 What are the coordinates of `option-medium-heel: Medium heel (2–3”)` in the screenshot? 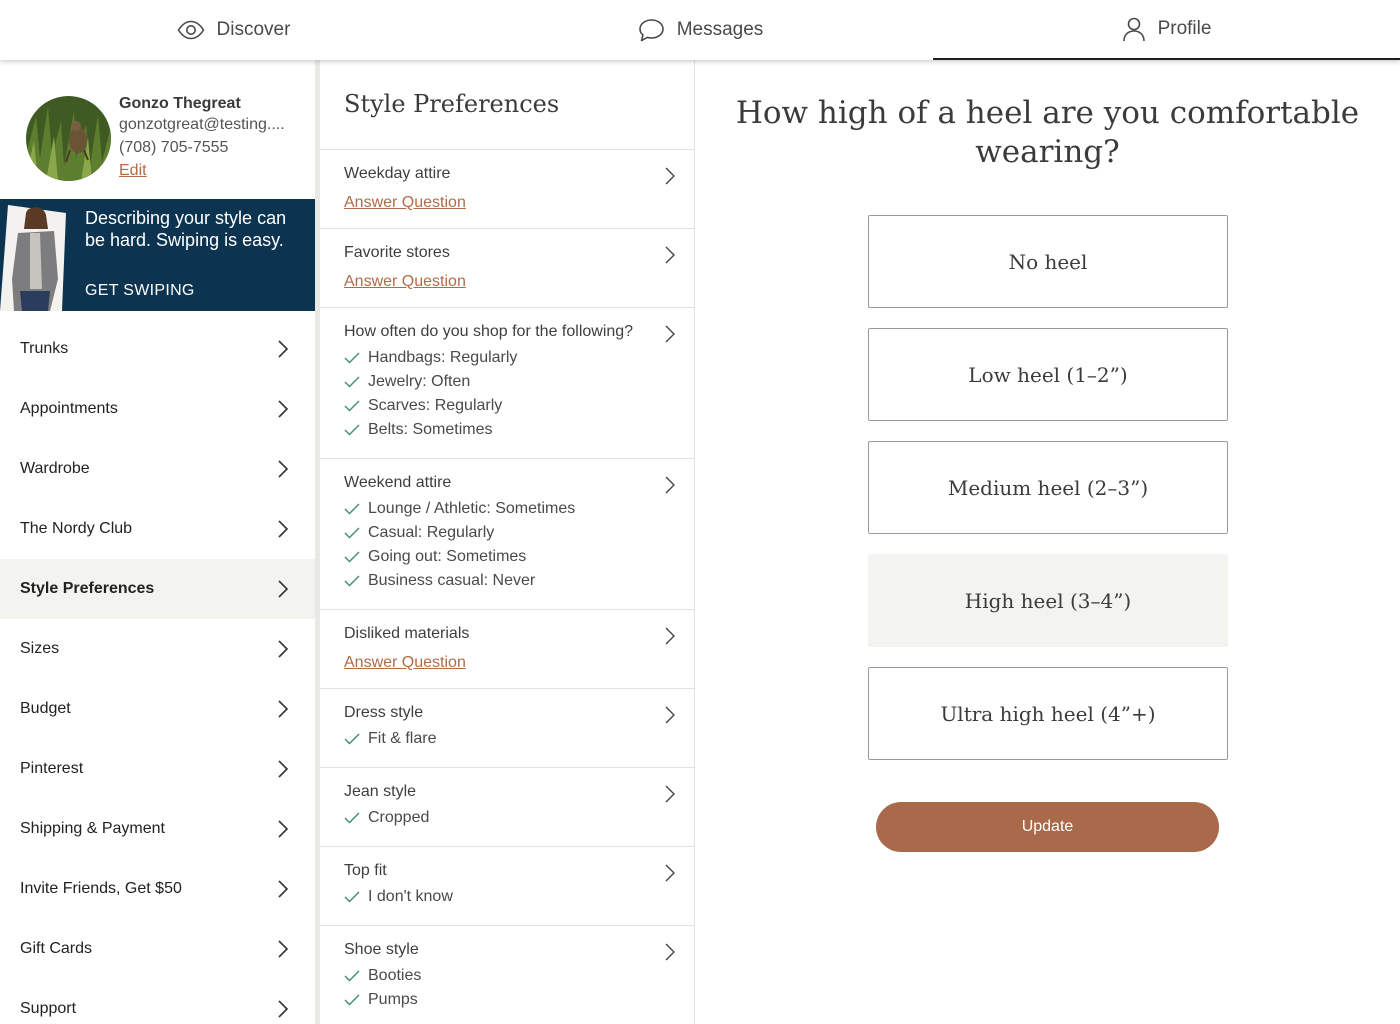 It's located at (1048, 487).